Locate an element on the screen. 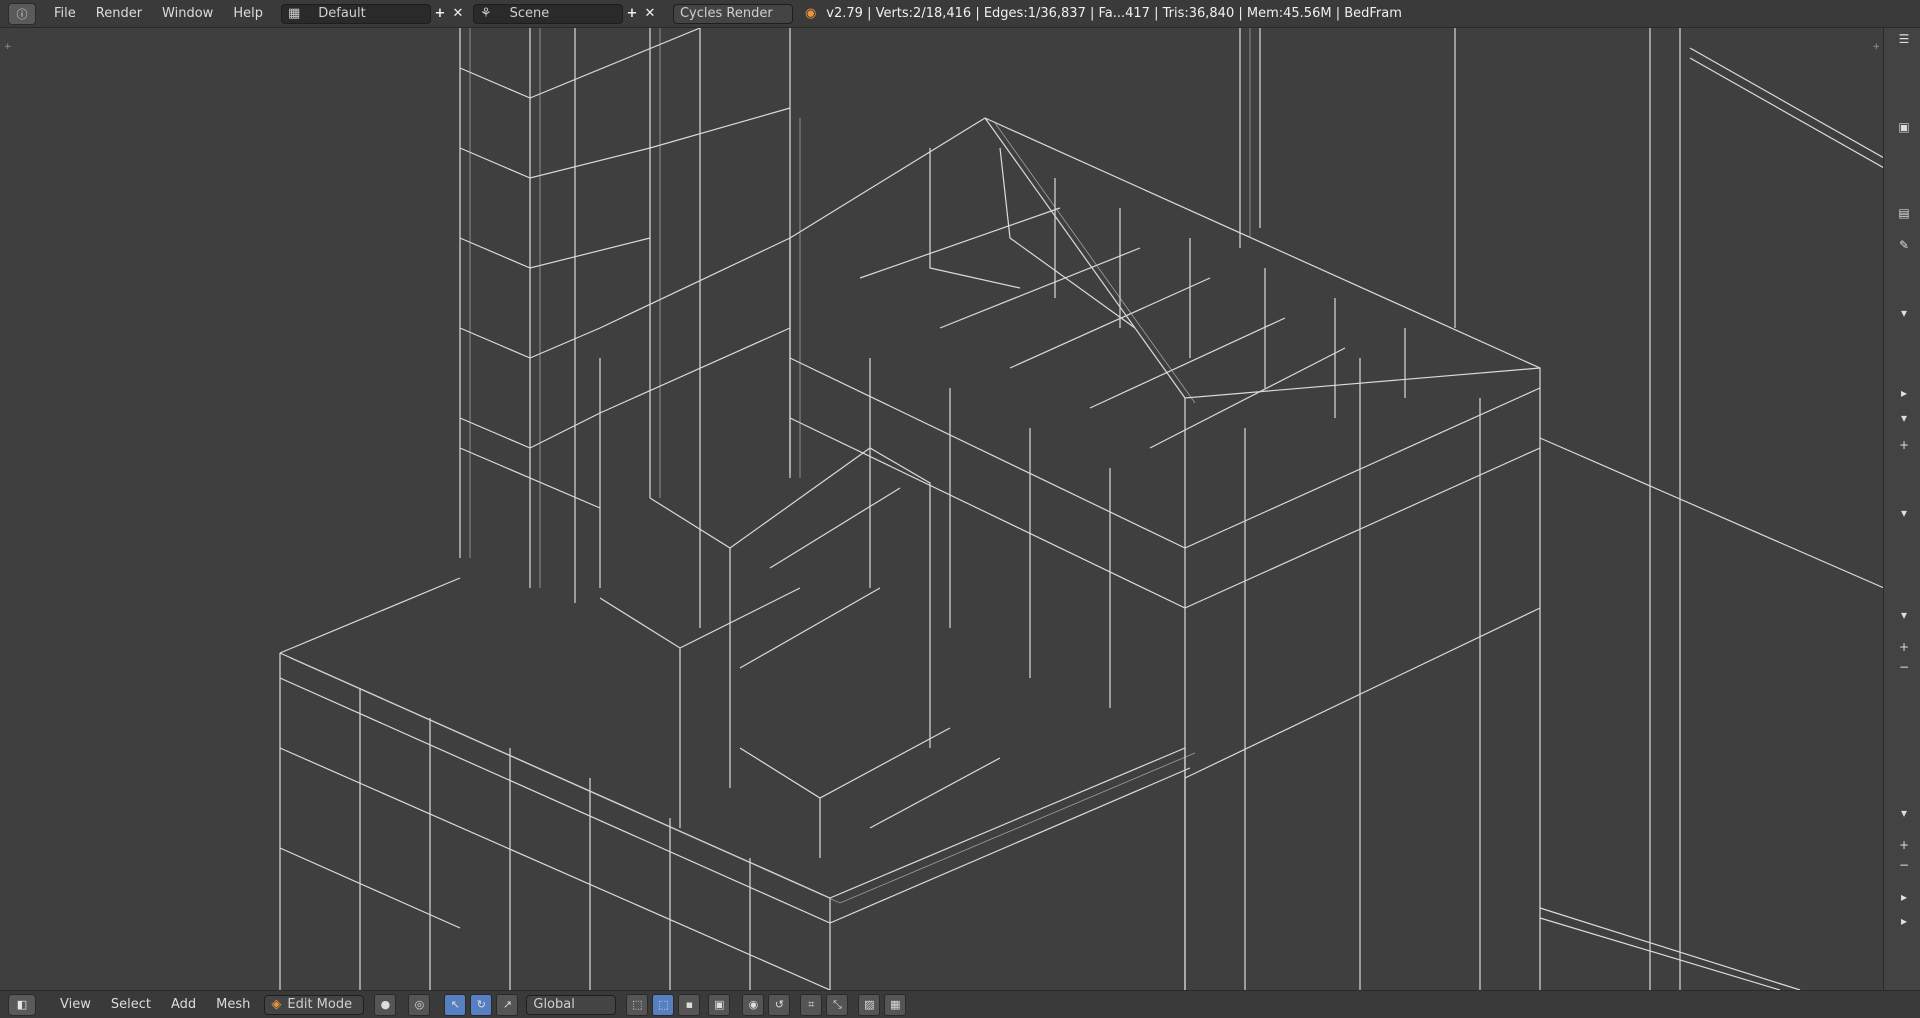  menu-add: Add is located at coordinates (183, 1004).